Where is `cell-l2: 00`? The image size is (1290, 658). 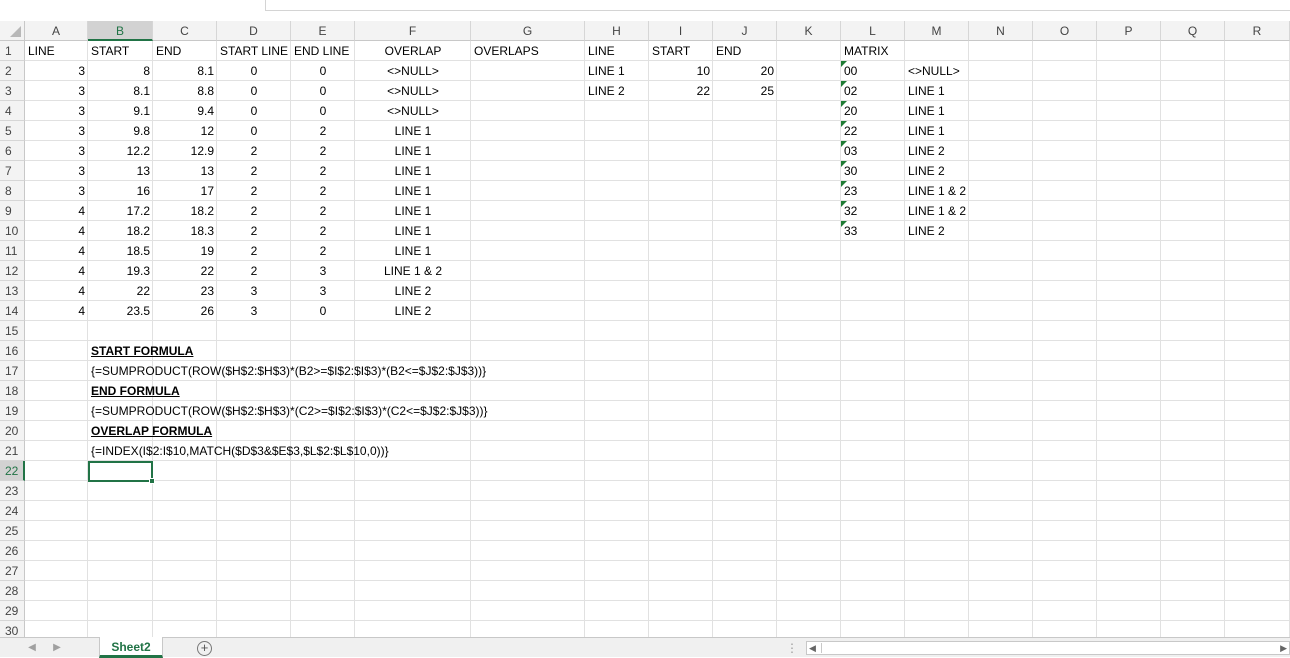
cell-l2: 00 is located at coordinates (873, 71).